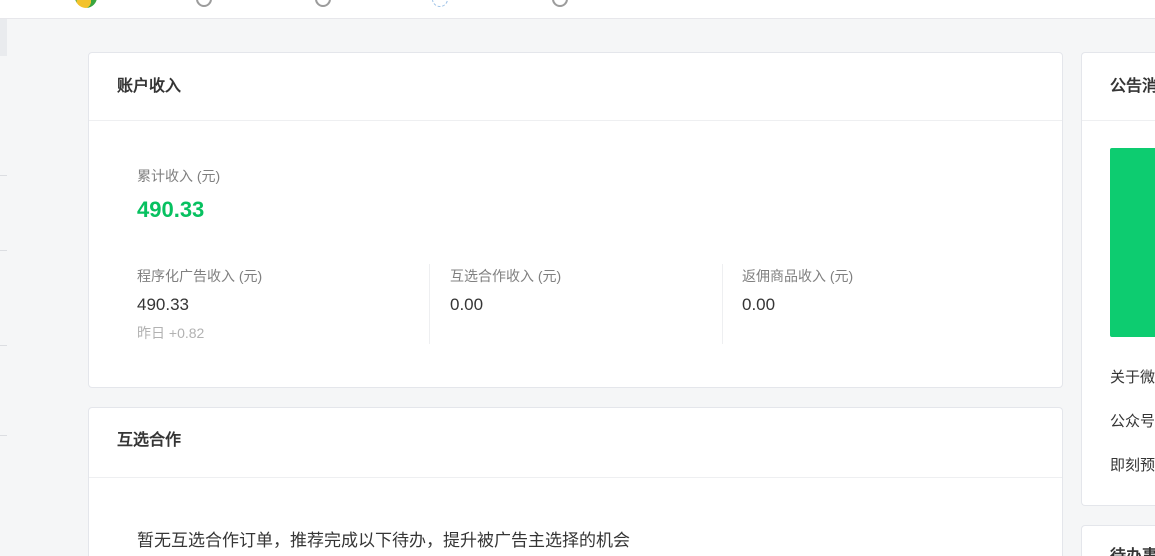 The image size is (1155, 556). What do you see at coordinates (383, 540) in the screenshot?
I see `cooperation-empty-text: 暂无互选合作订单，推荐完成以下待办，提升被广告主选择的机会` at bounding box center [383, 540].